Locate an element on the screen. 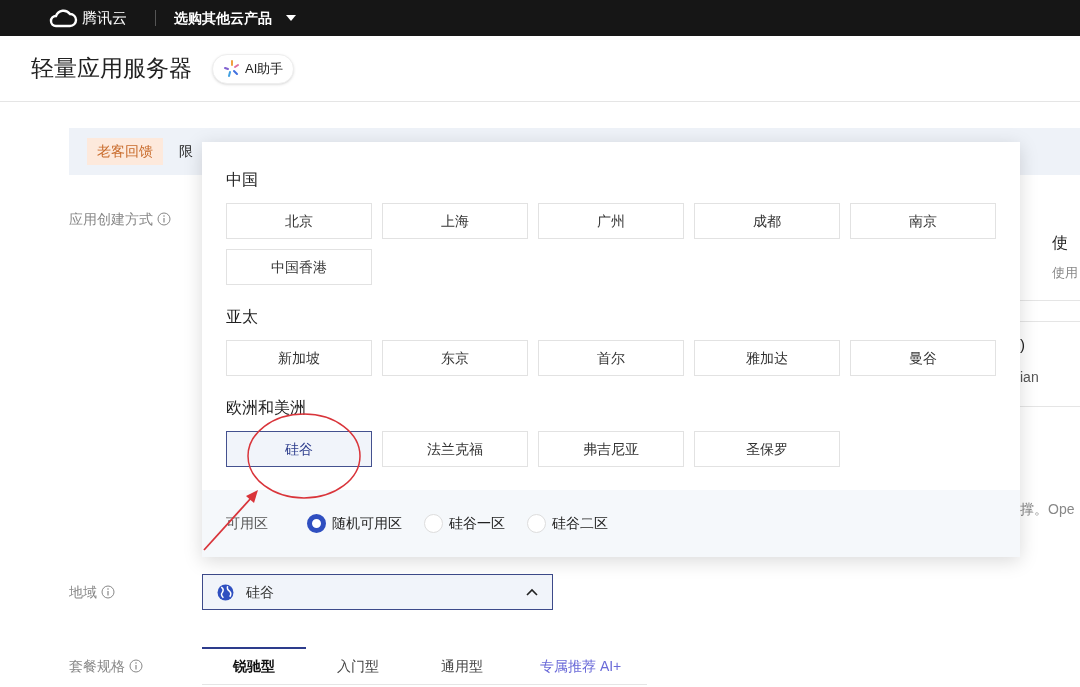 This screenshot has height=687, width=1080. region-option: 法兰克福 is located at coordinates (455, 449).